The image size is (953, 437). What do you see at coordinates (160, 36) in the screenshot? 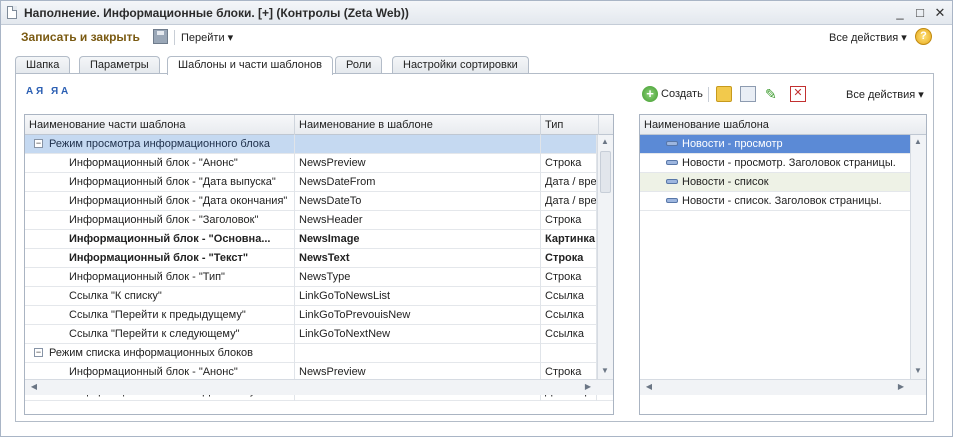
I see `save-icon` at bounding box center [160, 36].